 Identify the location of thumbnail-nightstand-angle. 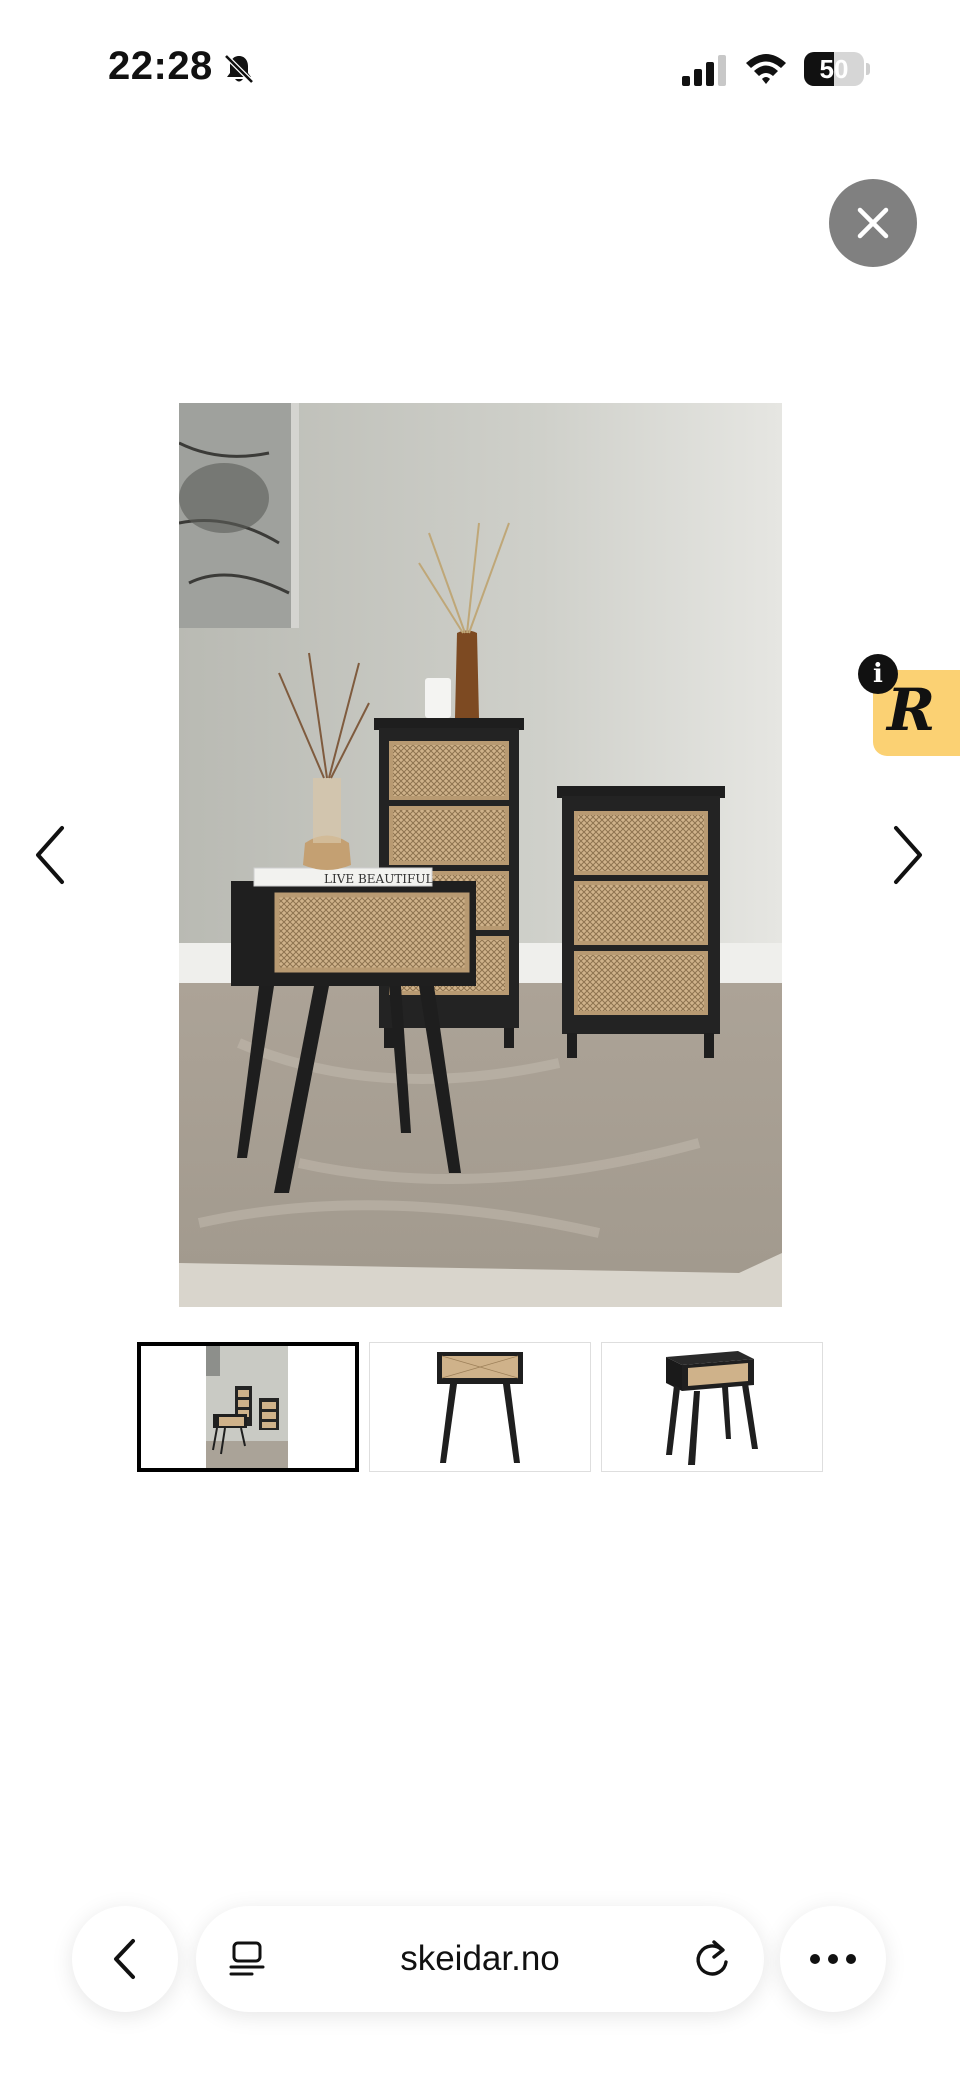
(712, 1407).